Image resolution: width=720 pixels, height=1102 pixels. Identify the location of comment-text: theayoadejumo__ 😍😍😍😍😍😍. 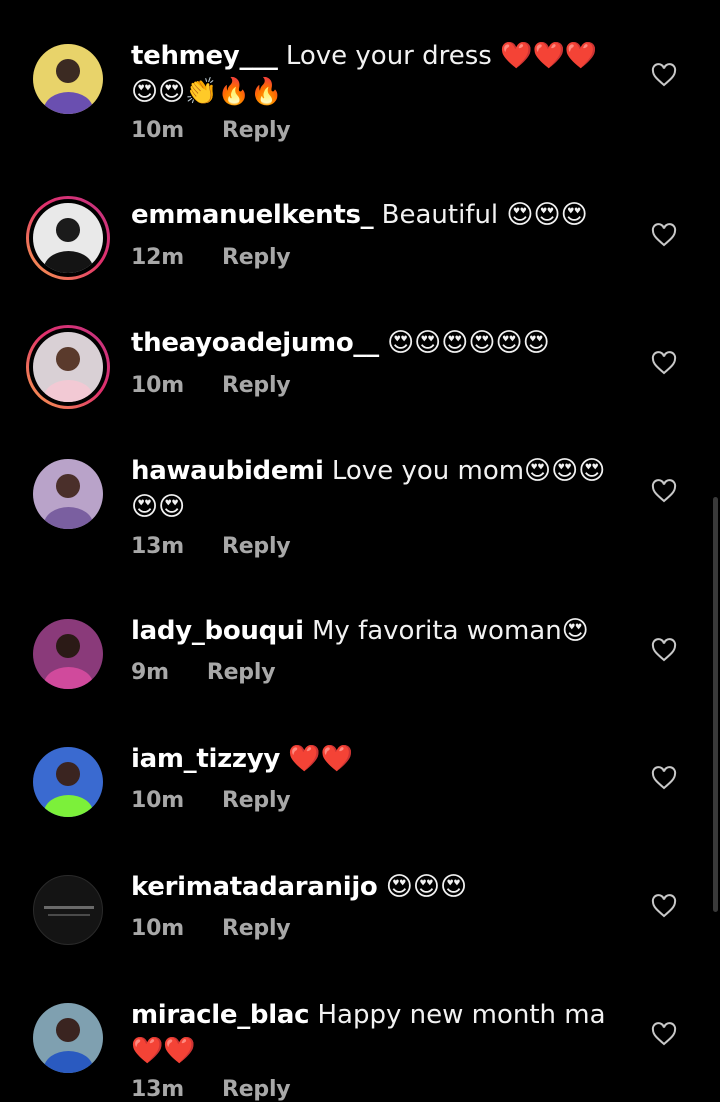
(371, 343).